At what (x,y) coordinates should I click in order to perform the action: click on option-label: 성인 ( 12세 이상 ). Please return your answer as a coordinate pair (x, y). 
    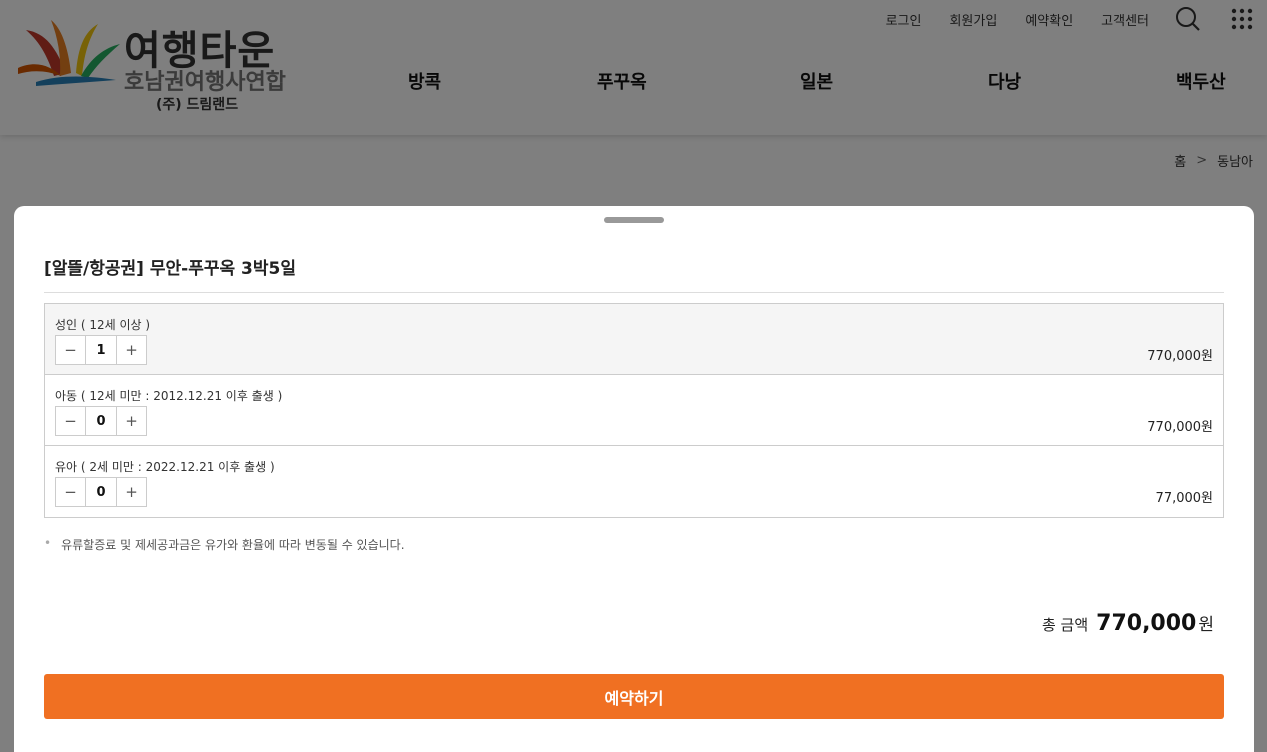
    Looking at the image, I should click on (103, 325).